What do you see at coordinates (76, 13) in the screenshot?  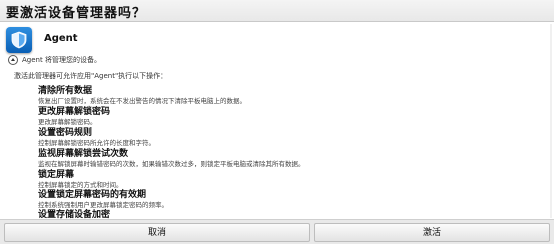 I see `dialog-title: 要激活设备管理器吗？` at bounding box center [76, 13].